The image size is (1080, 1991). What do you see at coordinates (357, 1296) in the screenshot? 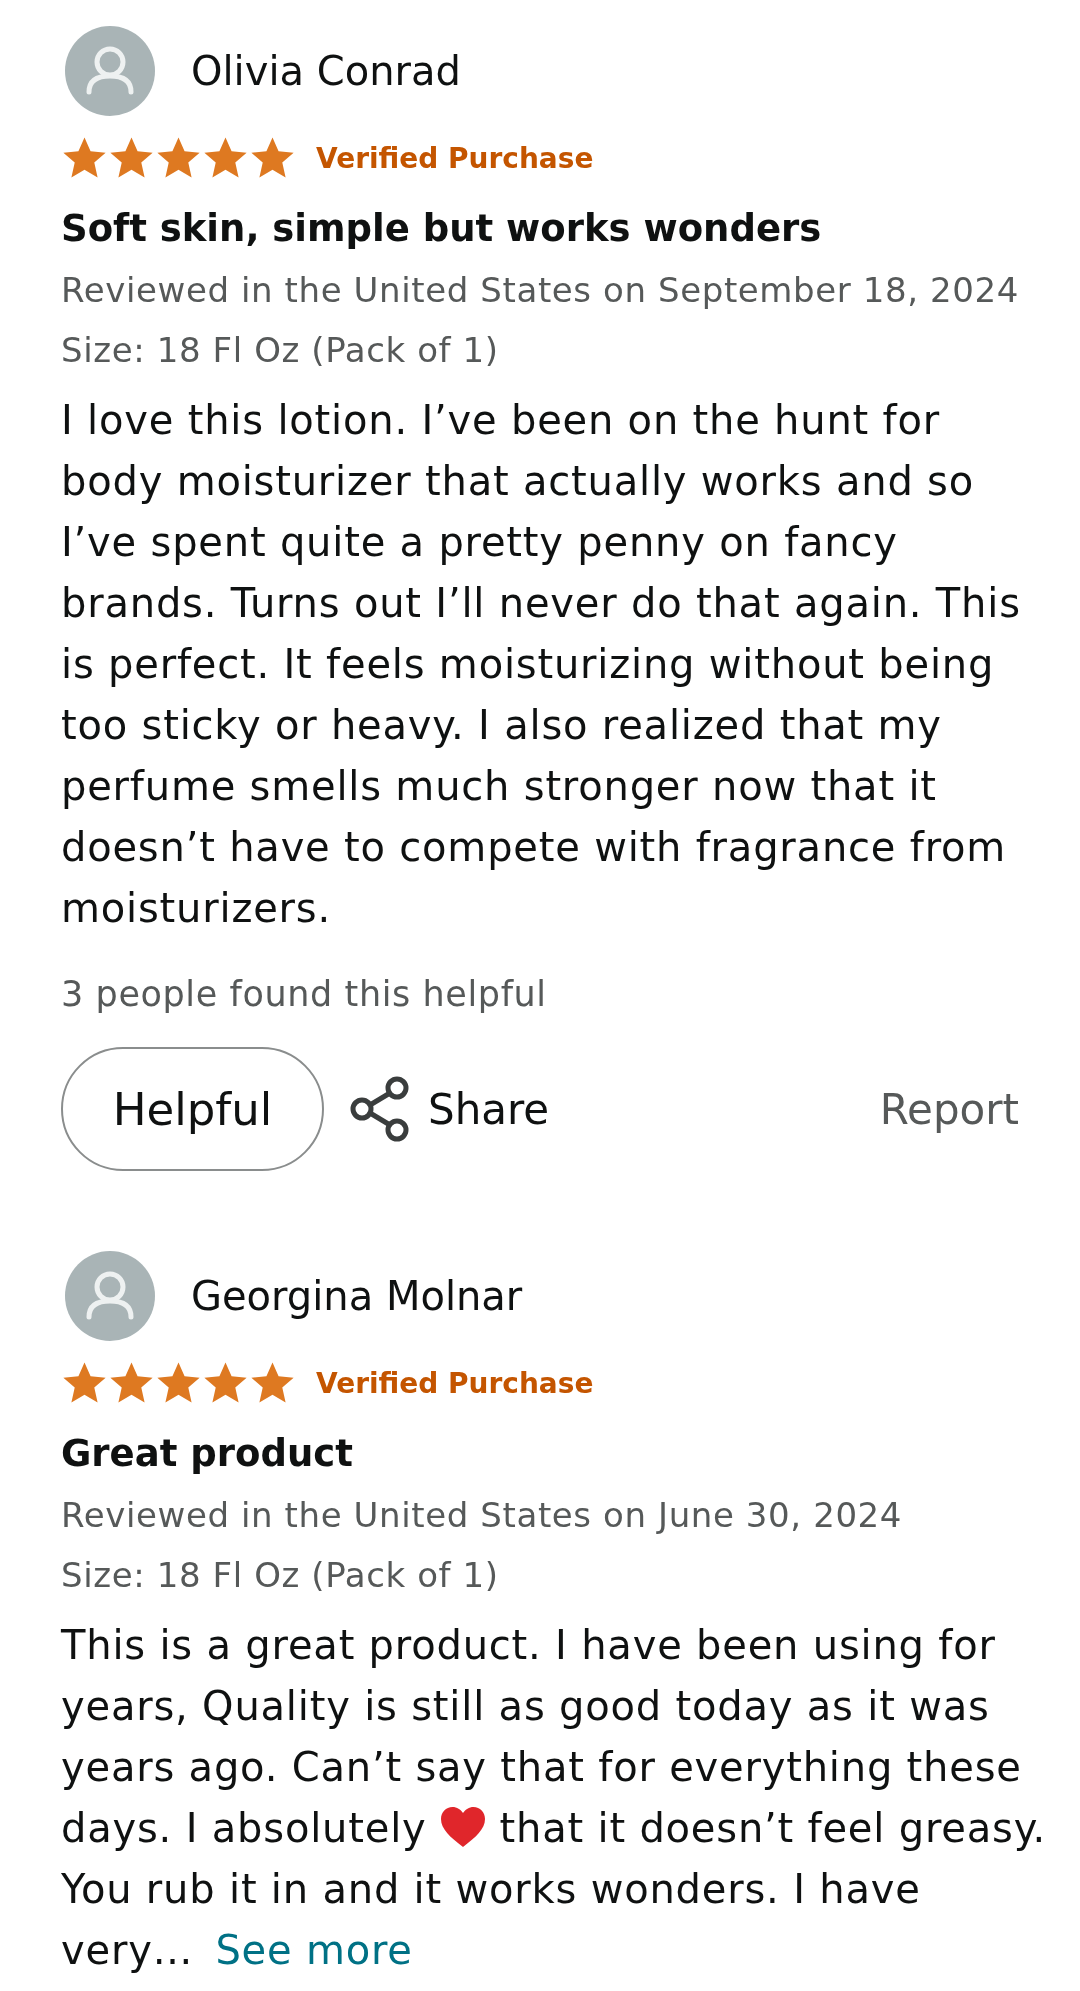
I see `reviewer-name: Georgina Molnar` at bounding box center [357, 1296].